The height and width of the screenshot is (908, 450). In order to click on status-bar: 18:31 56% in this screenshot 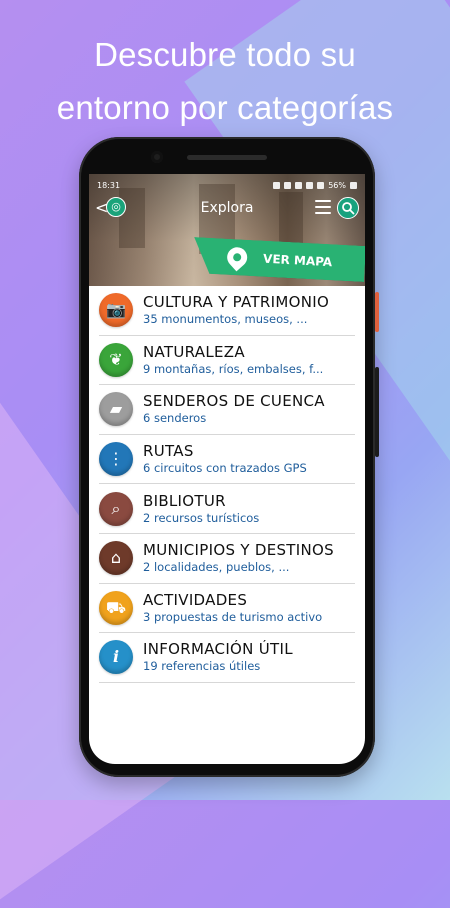, I will do `click(227, 185)`.